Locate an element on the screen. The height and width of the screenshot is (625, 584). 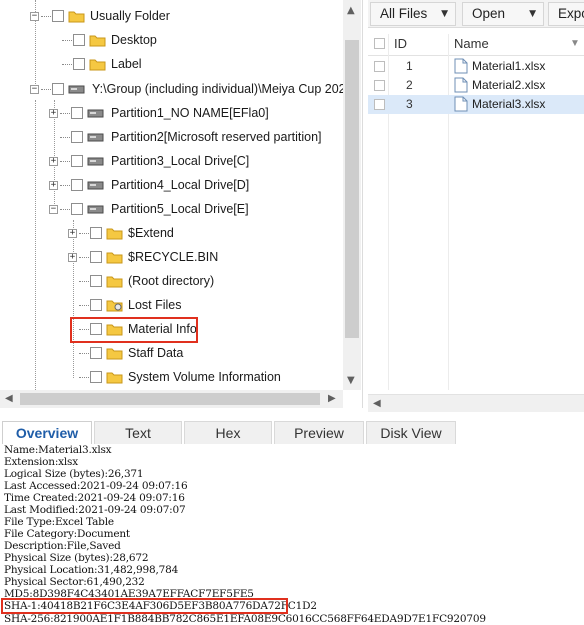
overview-time-created: Time Created:2021-09-24 09:07:16 is located at coordinates (94, 498).